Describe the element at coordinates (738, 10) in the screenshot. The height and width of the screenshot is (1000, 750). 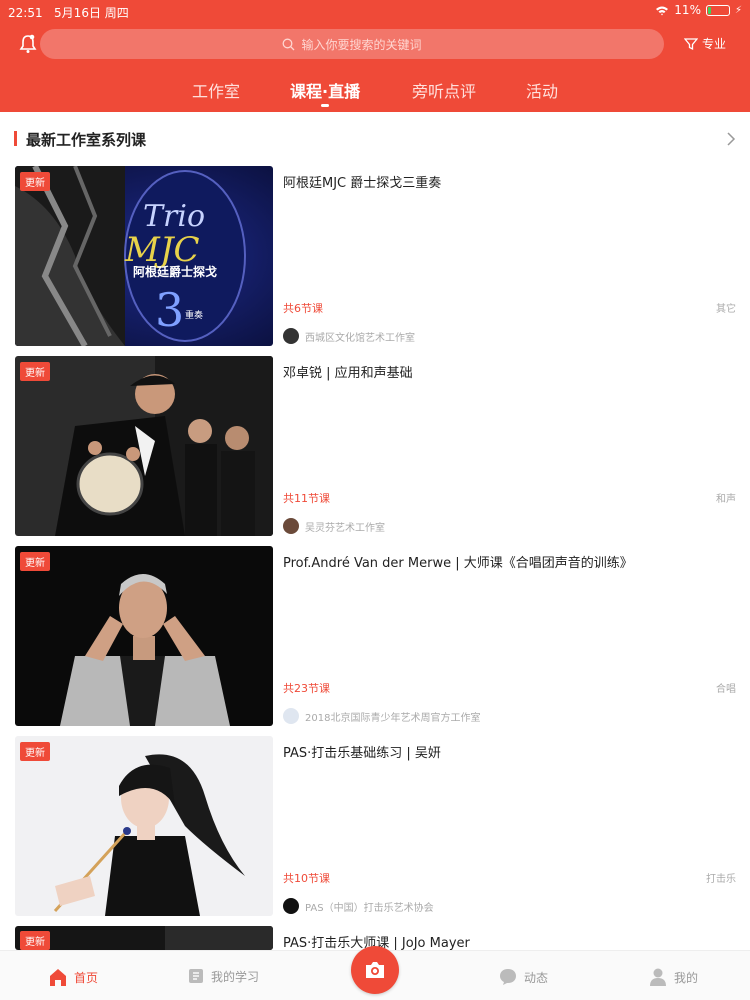
I see `charging-icon: ⚡` at that location.